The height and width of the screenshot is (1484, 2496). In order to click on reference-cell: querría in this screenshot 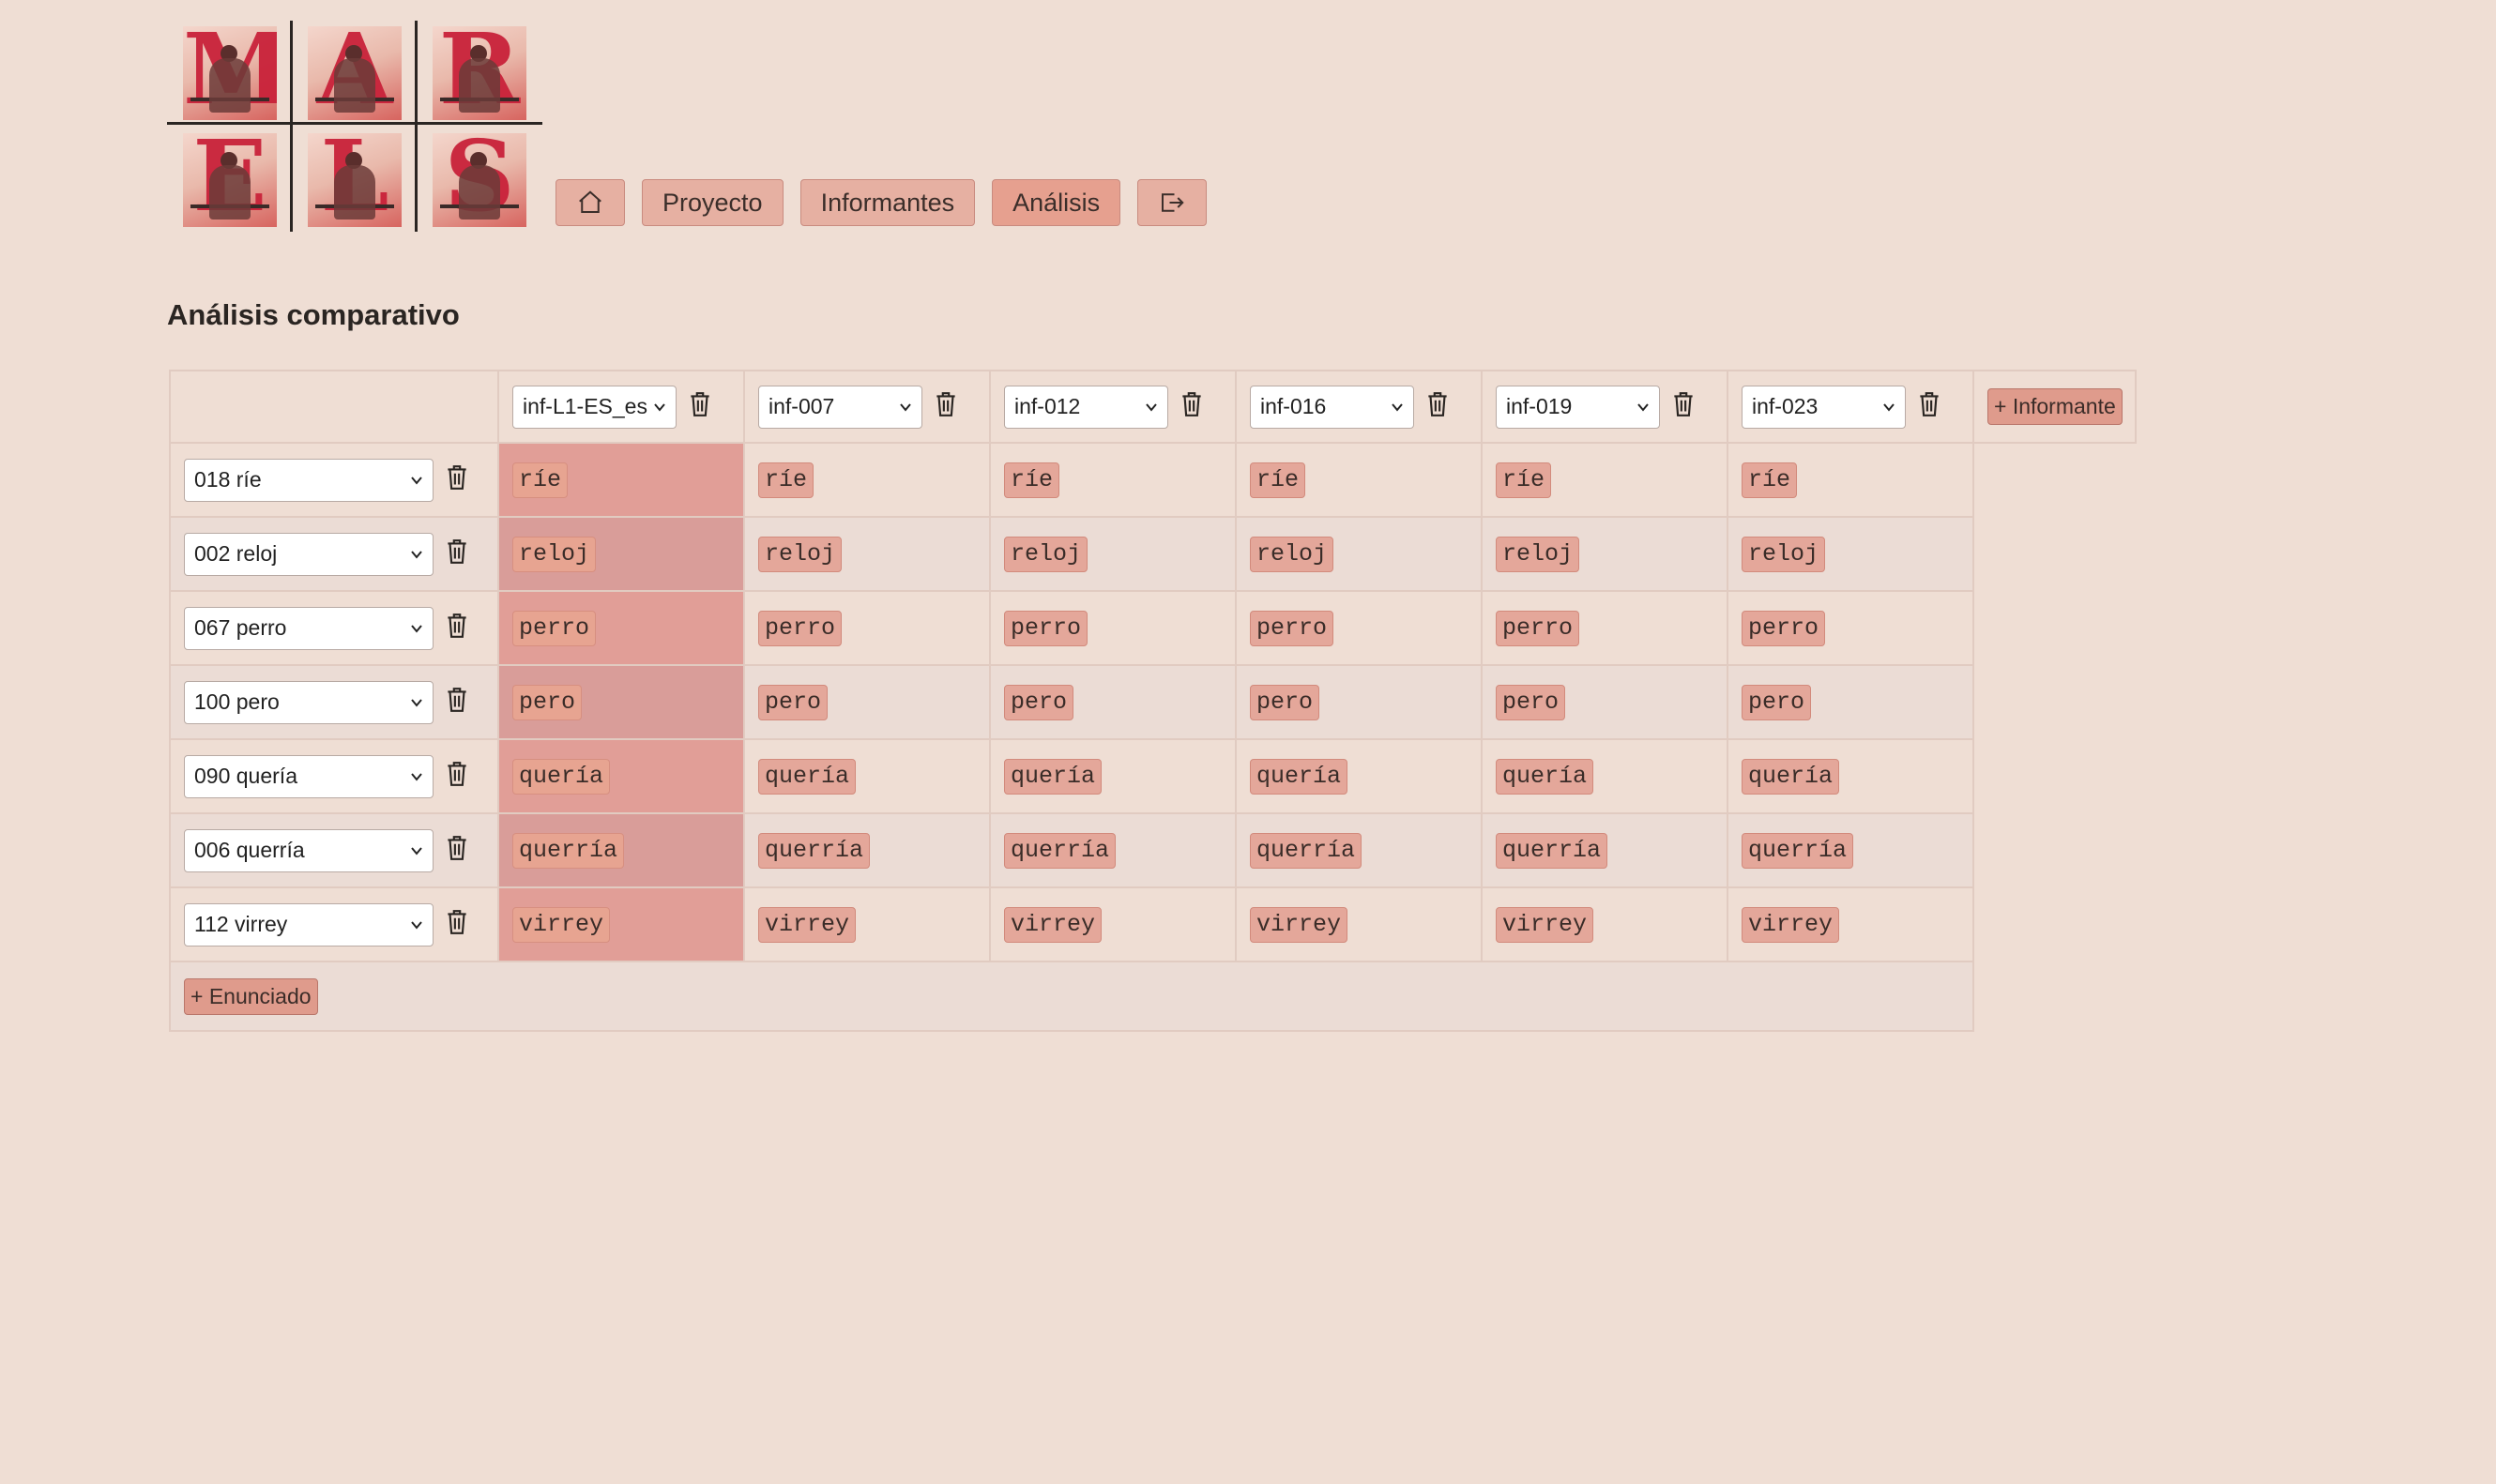, I will do `click(622, 851)`.